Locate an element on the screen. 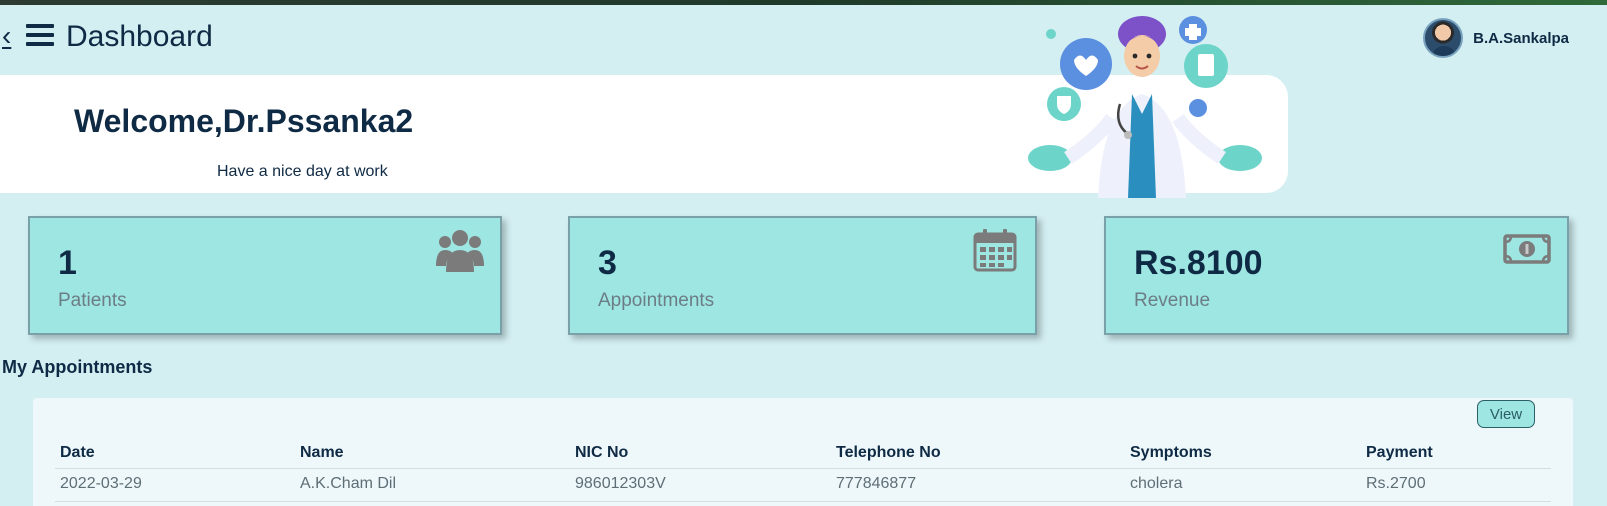 The height and width of the screenshot is (506, 1607). stat-card-patients: 1 Patients is located at coordinates (265, 275).